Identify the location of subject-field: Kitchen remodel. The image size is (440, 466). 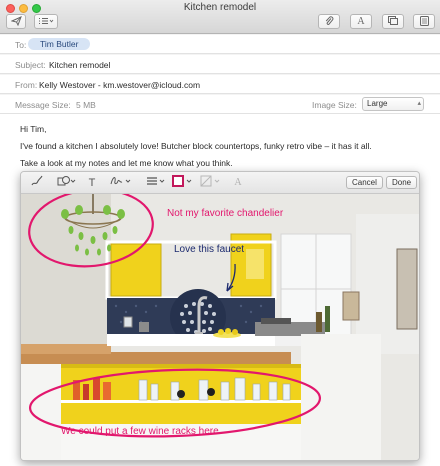
(79, 65).